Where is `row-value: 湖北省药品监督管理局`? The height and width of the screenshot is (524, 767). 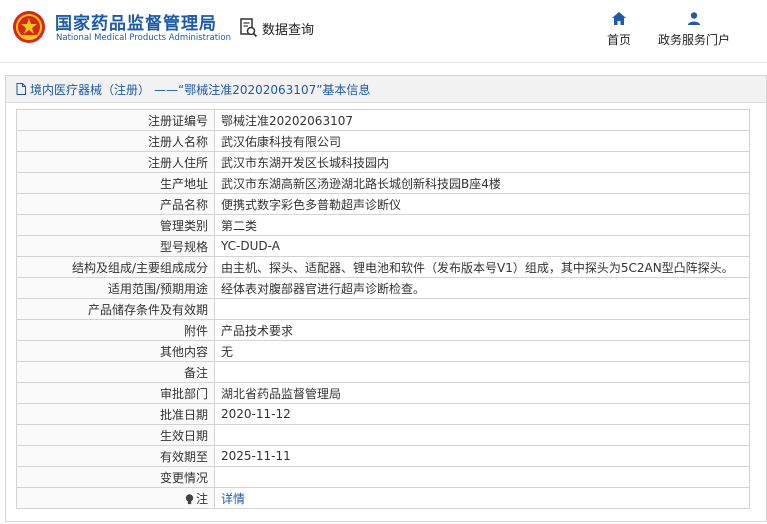
row-value: 湖北省药品监督管理局 is located at coordinates (482, 393).